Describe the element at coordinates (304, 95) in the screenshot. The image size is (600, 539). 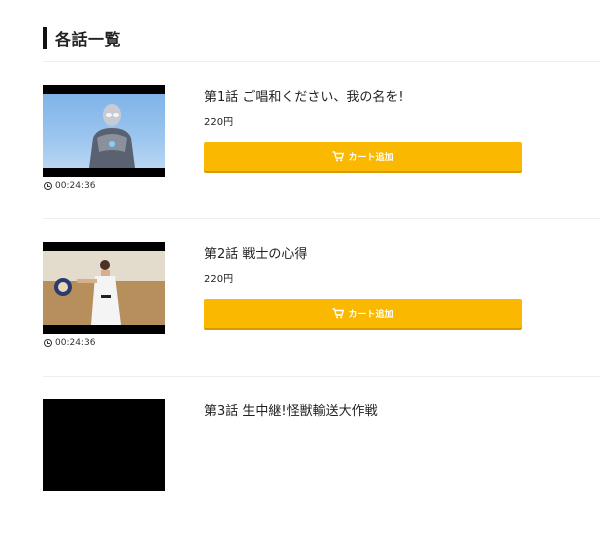
I see `episode-title: 第1話 ご唱和ください、我の名を!` at that location.